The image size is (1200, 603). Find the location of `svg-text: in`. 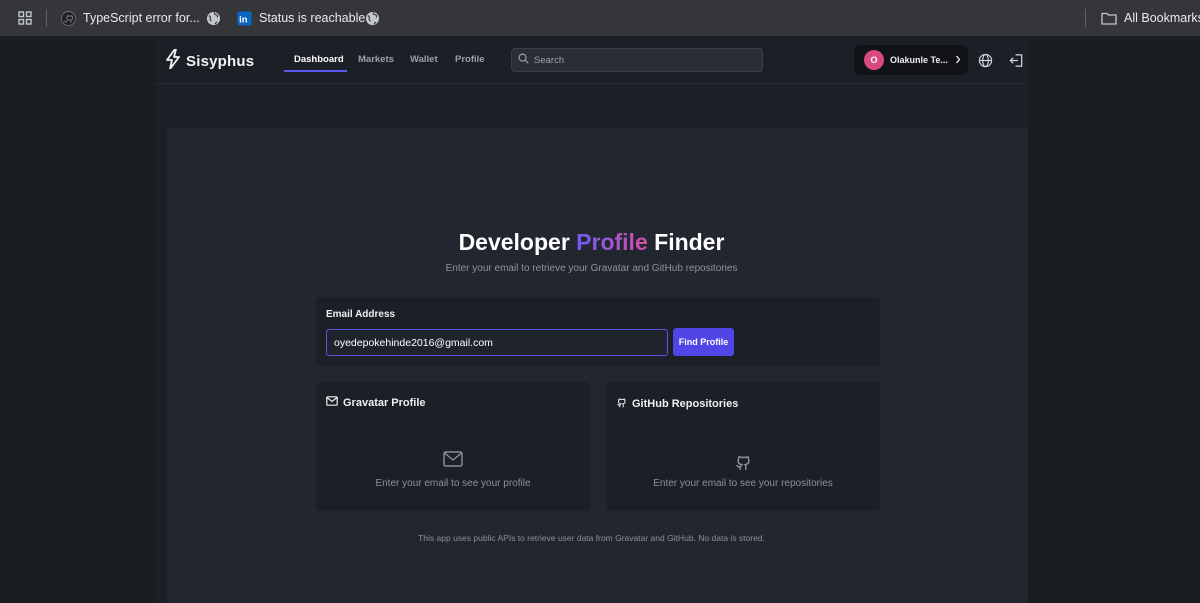

svg-text: in is located at coordinates (243, 19).